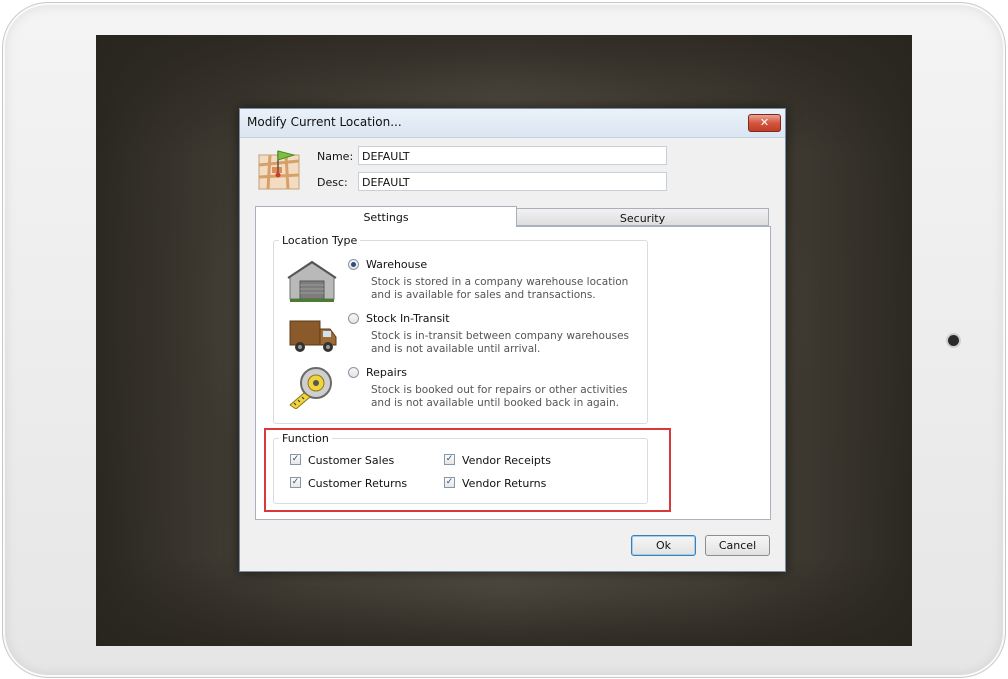  Describe the element at coordinates (408, 318) in the screenshot. I see `stock-in-transit-label: Stock In-Transit` at that location.